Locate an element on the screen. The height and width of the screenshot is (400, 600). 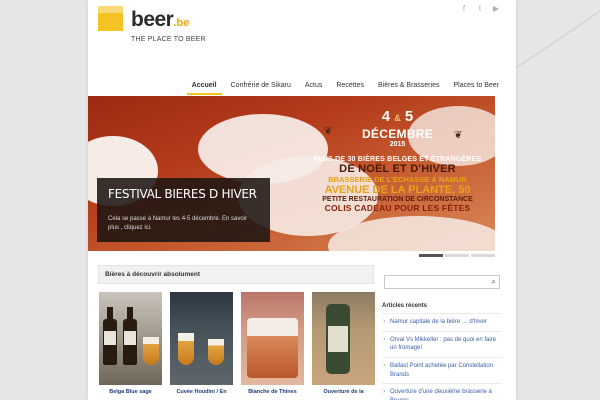
poster-day-start: 4 is located at coordinates (386, 116).